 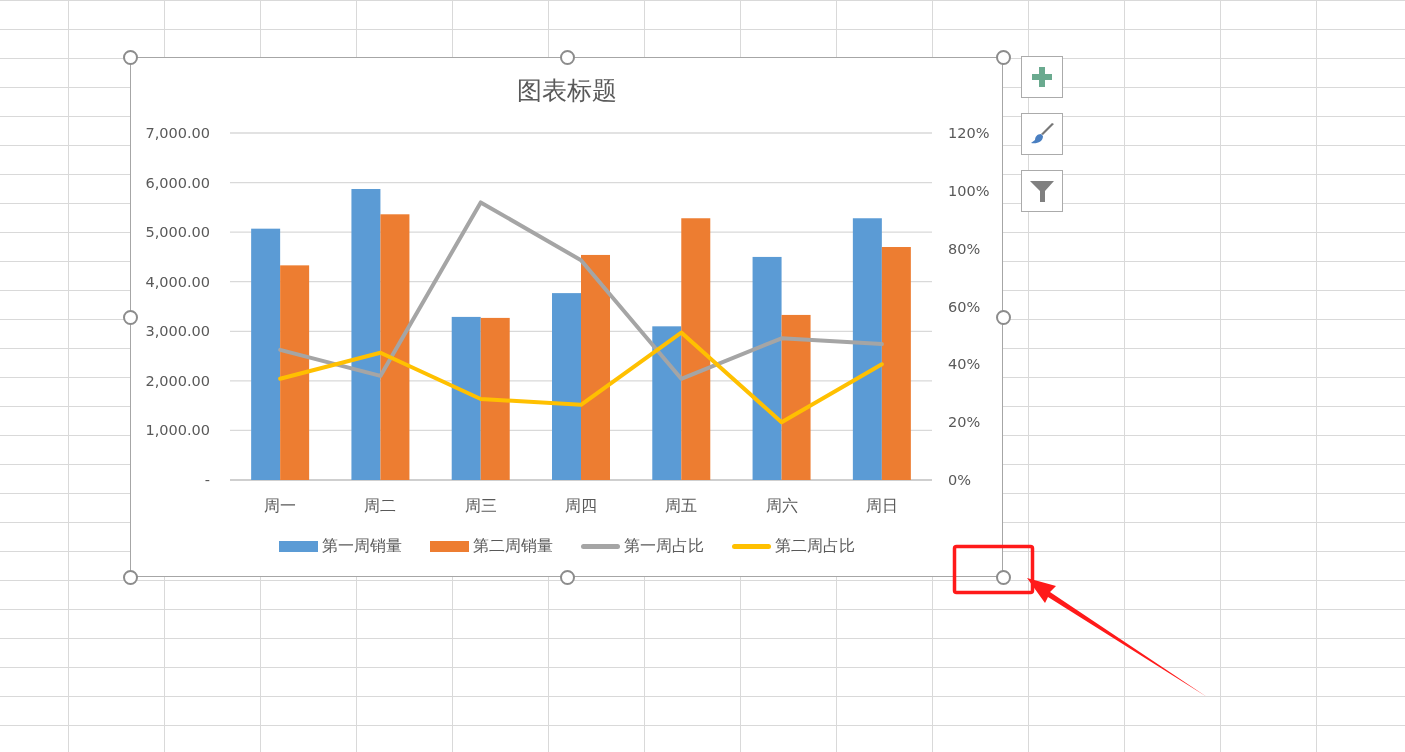 What do you see at coordinates (177, 429) in the screenshot?
I see `axis-label: 1,000.00` at bounding box center [177, 429].